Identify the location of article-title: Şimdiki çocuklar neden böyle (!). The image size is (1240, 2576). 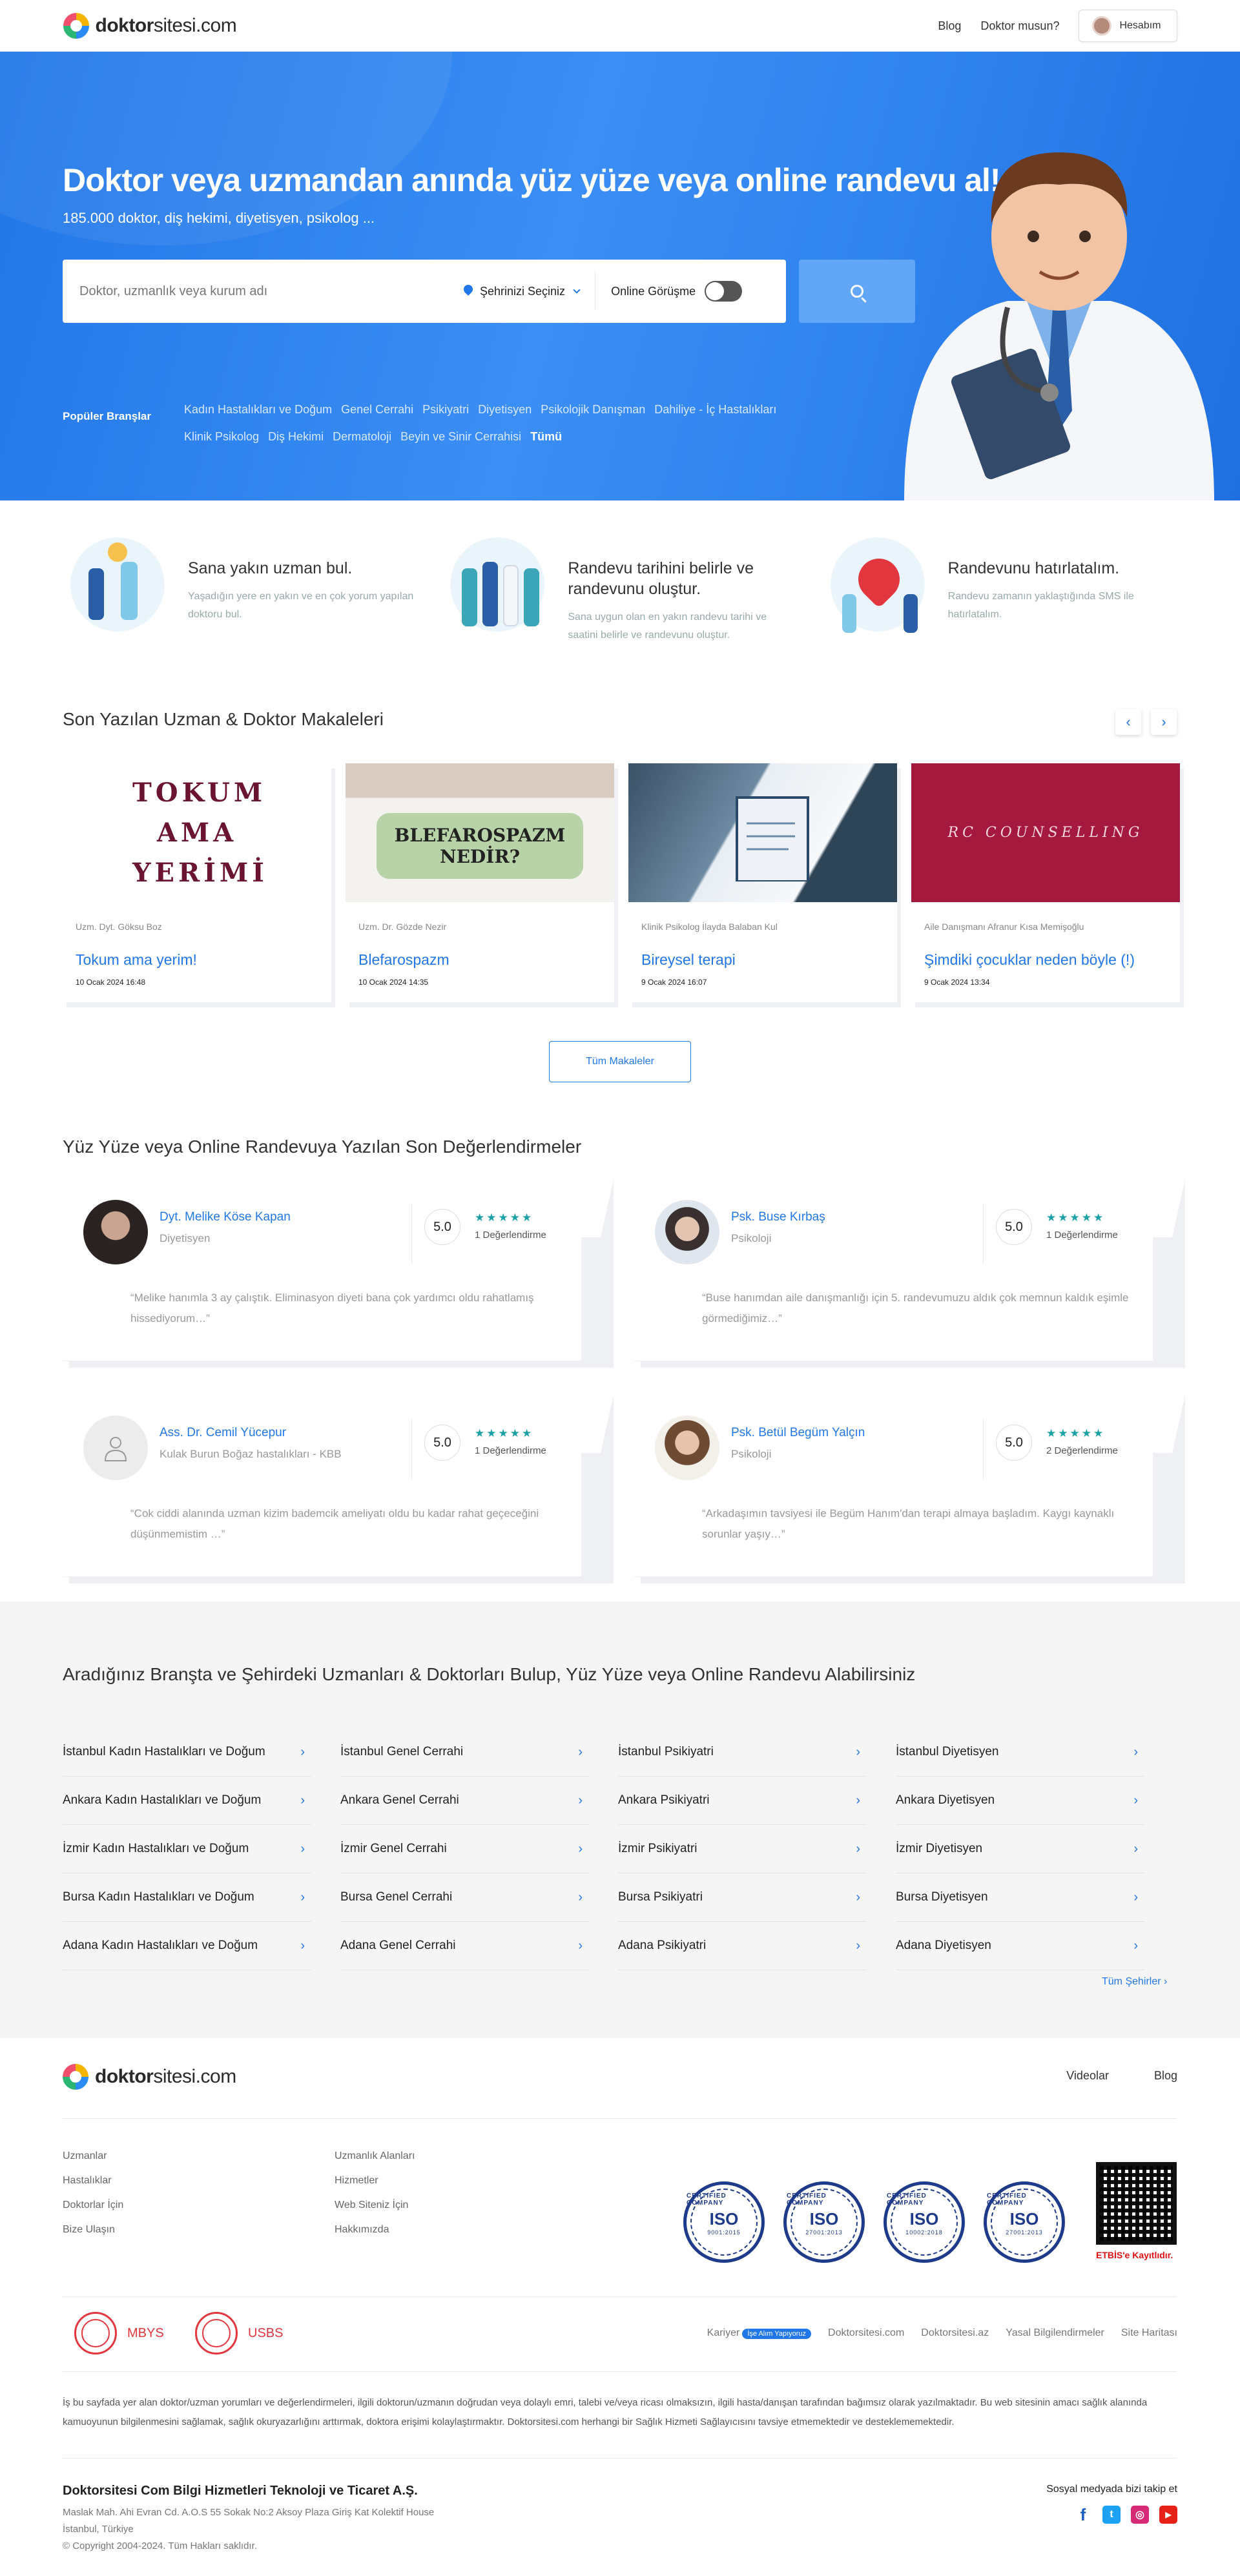
(1045, 960).